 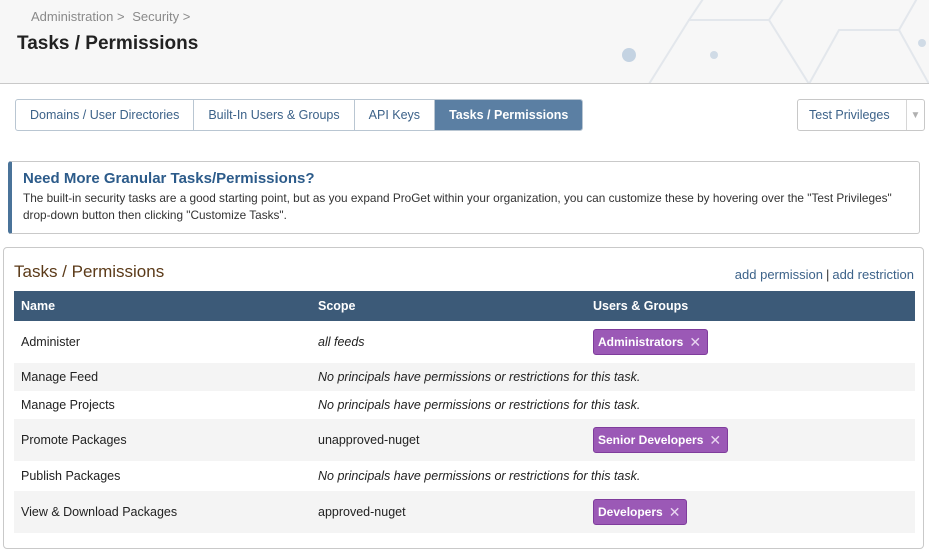 What do you see at coordinates (849, 115) in the screenshot?
I see `test-privileges-label: Test Privileges` at bounding box center [849, 115].